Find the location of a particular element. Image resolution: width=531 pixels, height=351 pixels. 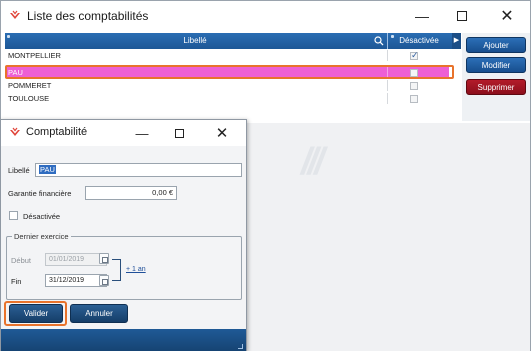

fin-label: Fin is located at coordinates (16, 281).